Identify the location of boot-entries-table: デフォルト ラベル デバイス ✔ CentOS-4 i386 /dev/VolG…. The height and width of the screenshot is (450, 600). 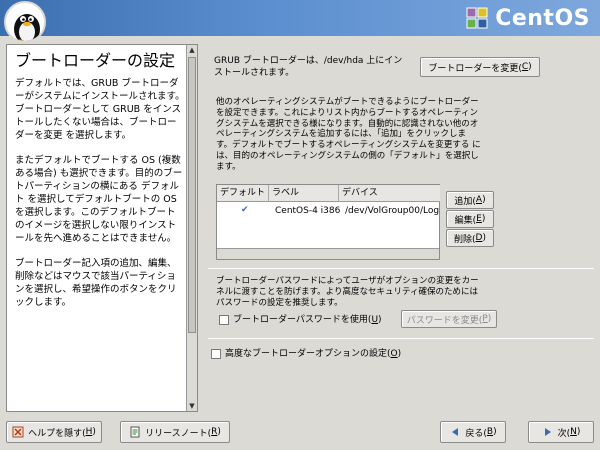
(328, 222).